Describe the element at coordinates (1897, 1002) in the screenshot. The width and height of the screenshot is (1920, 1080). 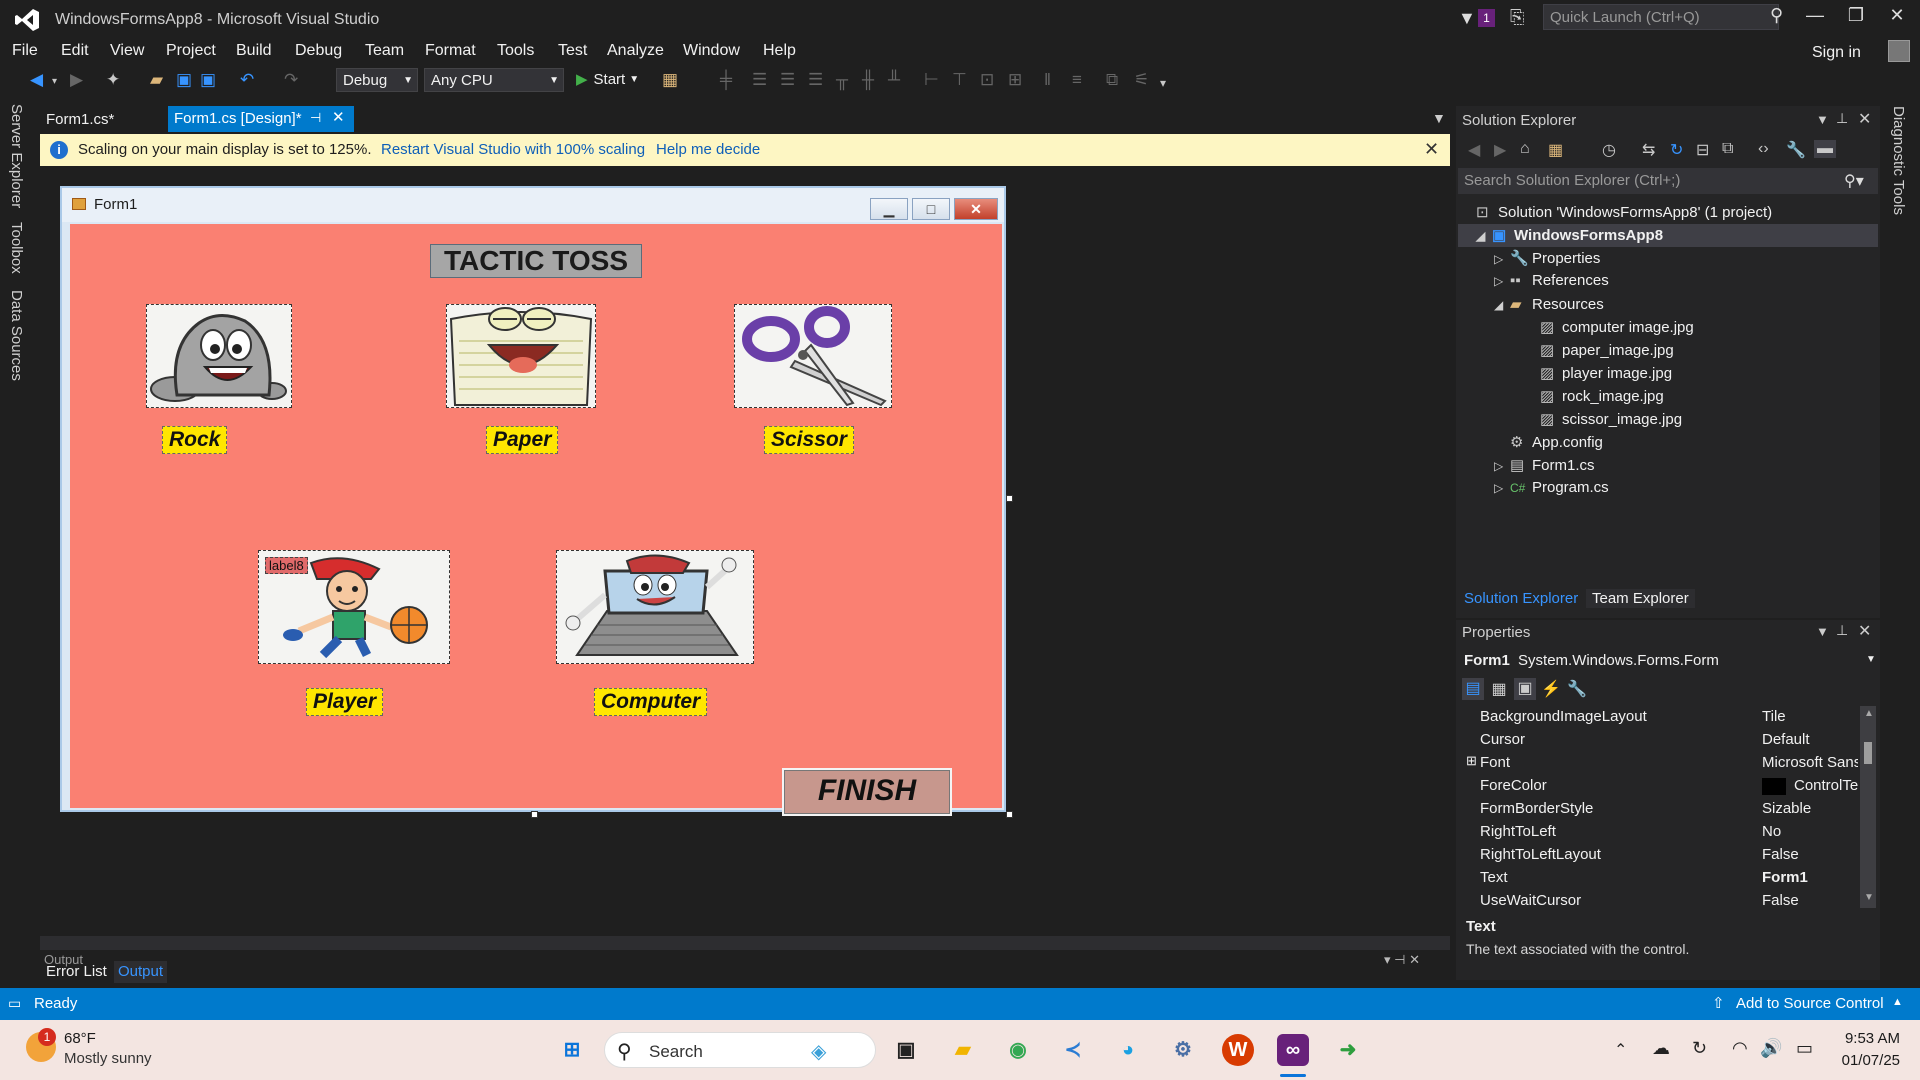
I see `chevron-up-icon: ▲` at that location.